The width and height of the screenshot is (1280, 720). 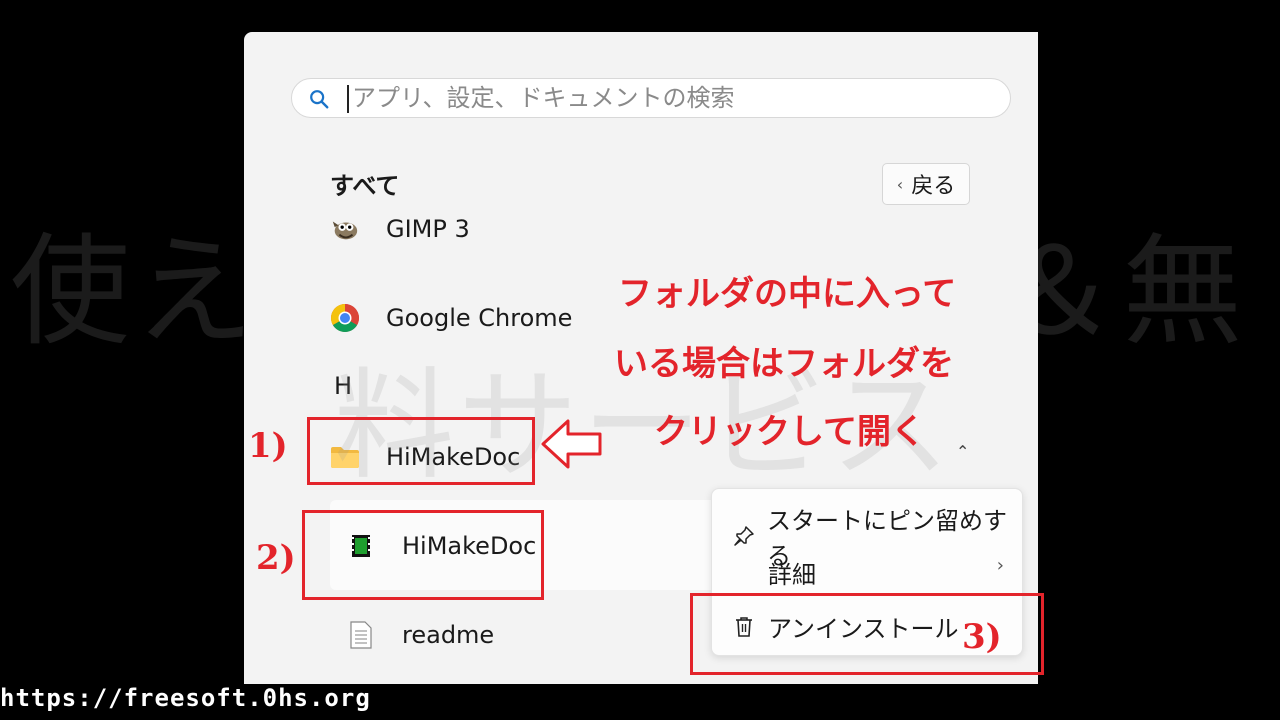 What do you see at coordinates (962, 451) in the screenshot?
I see `chevron-up-icon: ⌃` at bounding box center [962, 451].